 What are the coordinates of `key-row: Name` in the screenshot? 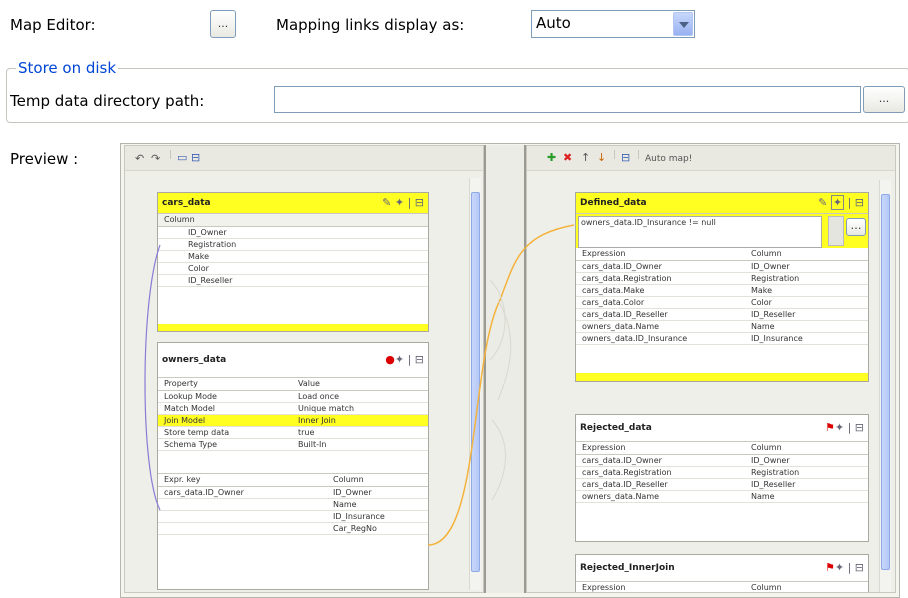 It's located at (293, 505).